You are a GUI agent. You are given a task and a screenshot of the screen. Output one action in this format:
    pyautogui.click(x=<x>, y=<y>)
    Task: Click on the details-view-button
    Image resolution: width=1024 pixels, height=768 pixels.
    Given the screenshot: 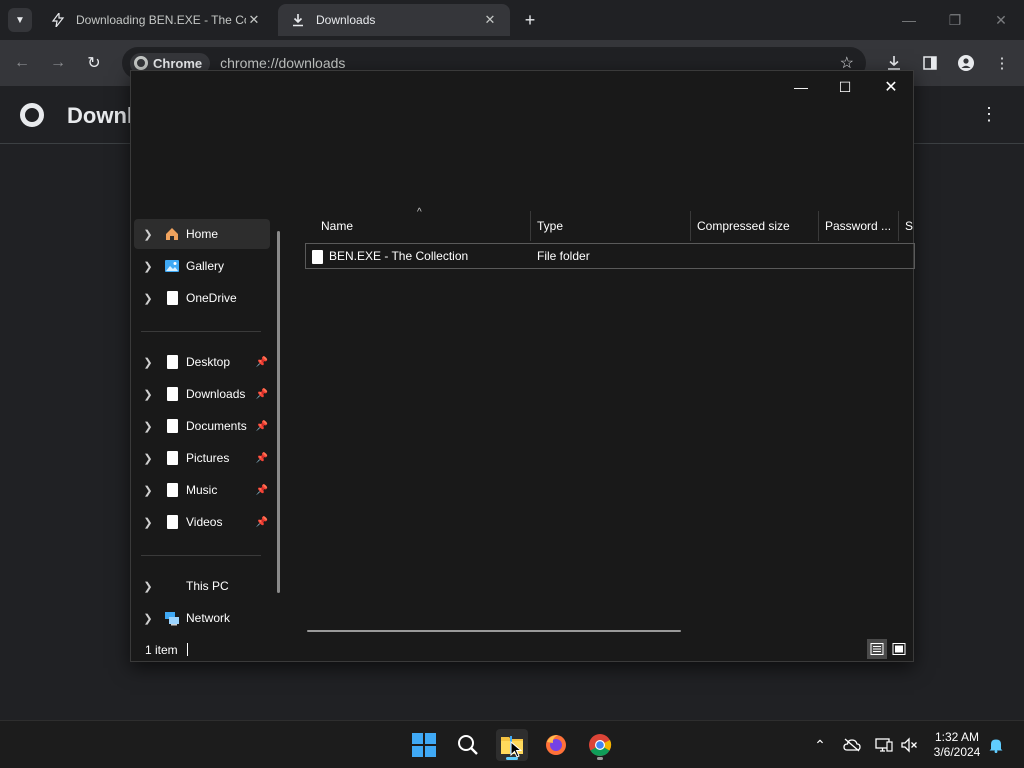 What is the action you would take?
    pyautogui.click(x=877, y=649)
    